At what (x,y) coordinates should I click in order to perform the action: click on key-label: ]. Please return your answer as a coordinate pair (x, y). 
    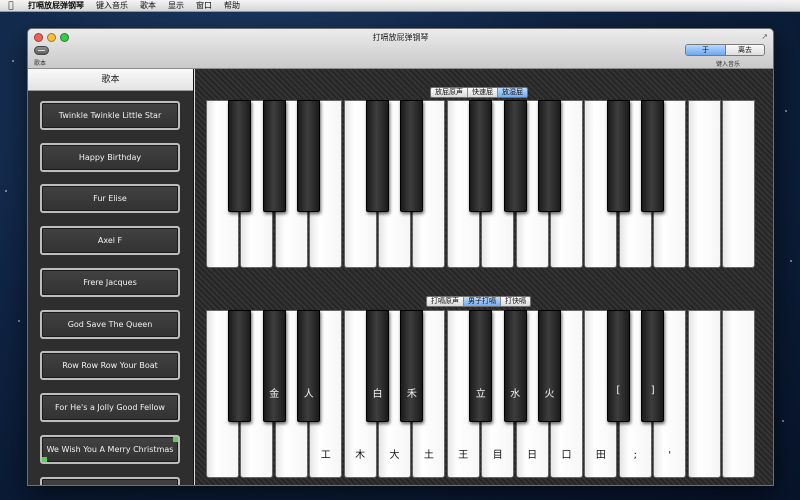
    Looking at the image, I should click on (652, 390).